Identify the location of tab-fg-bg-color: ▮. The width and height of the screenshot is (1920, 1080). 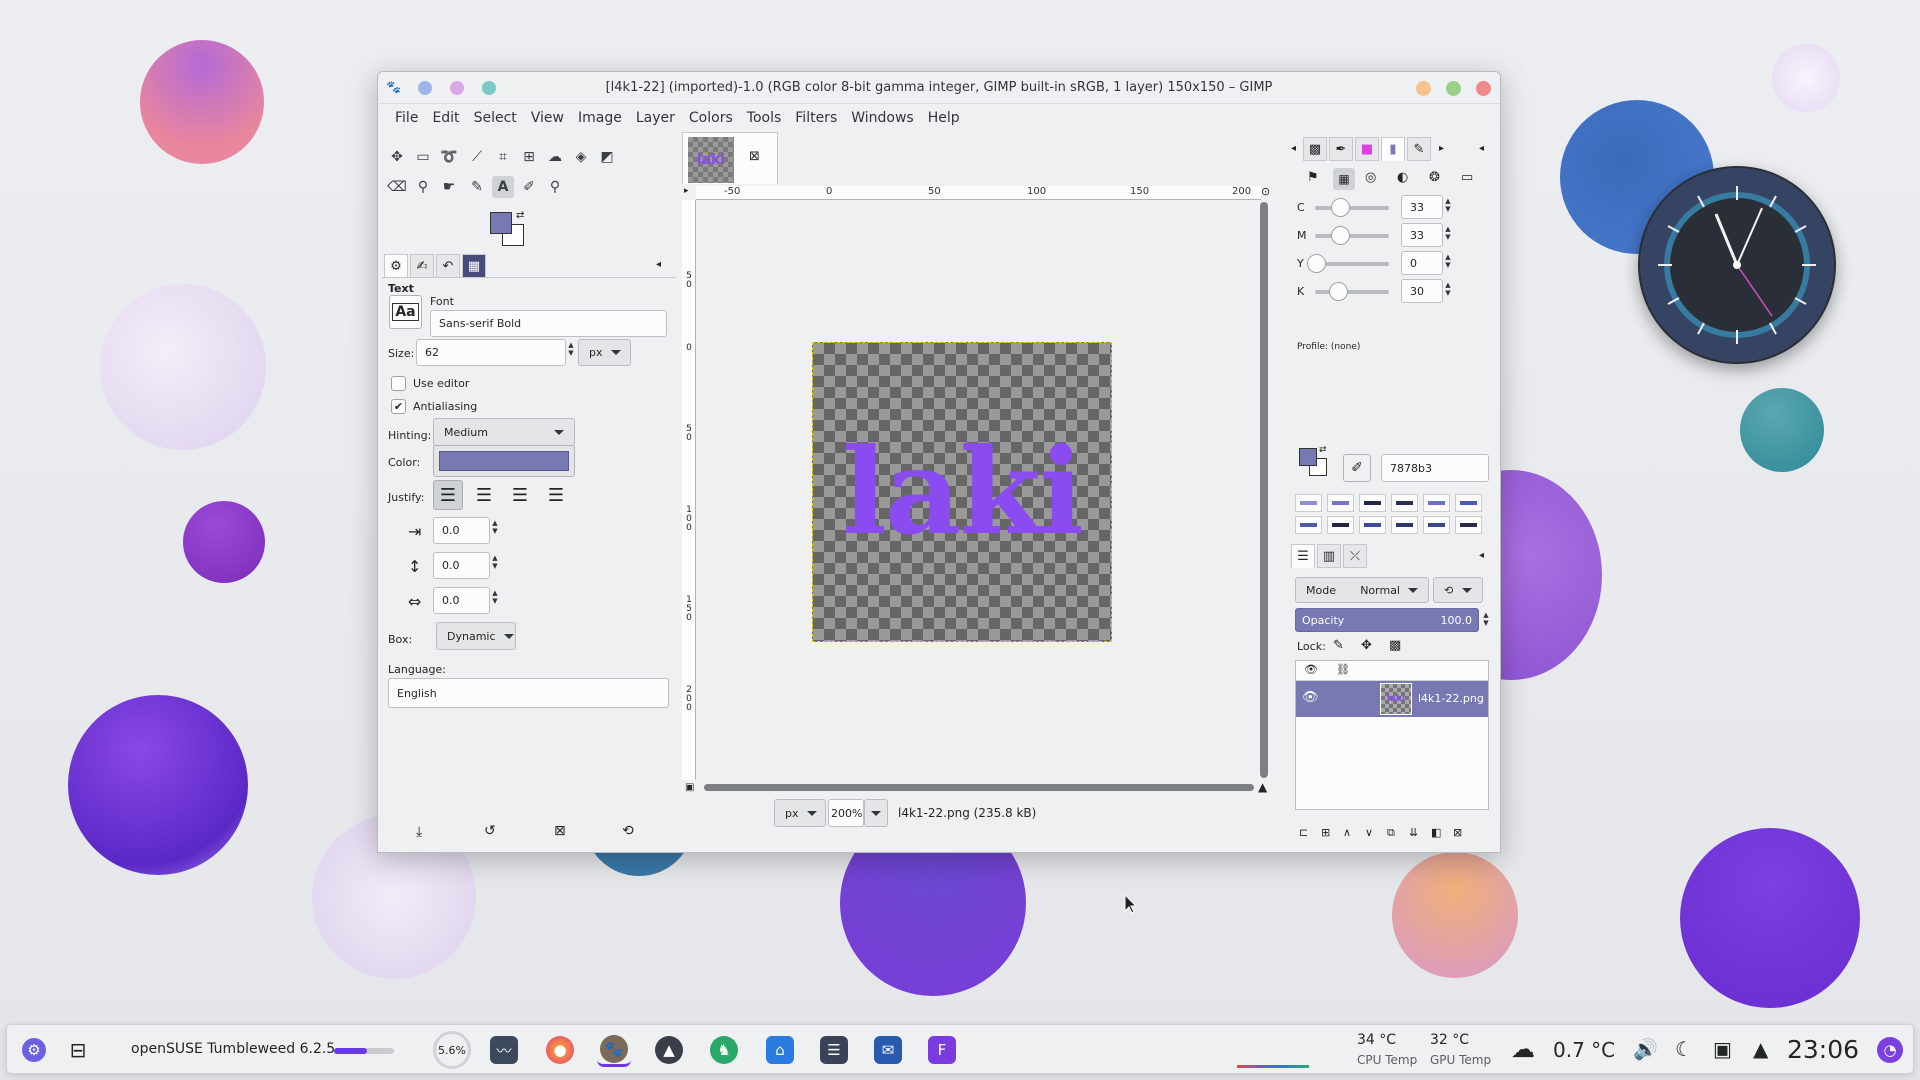
(1393, 149).